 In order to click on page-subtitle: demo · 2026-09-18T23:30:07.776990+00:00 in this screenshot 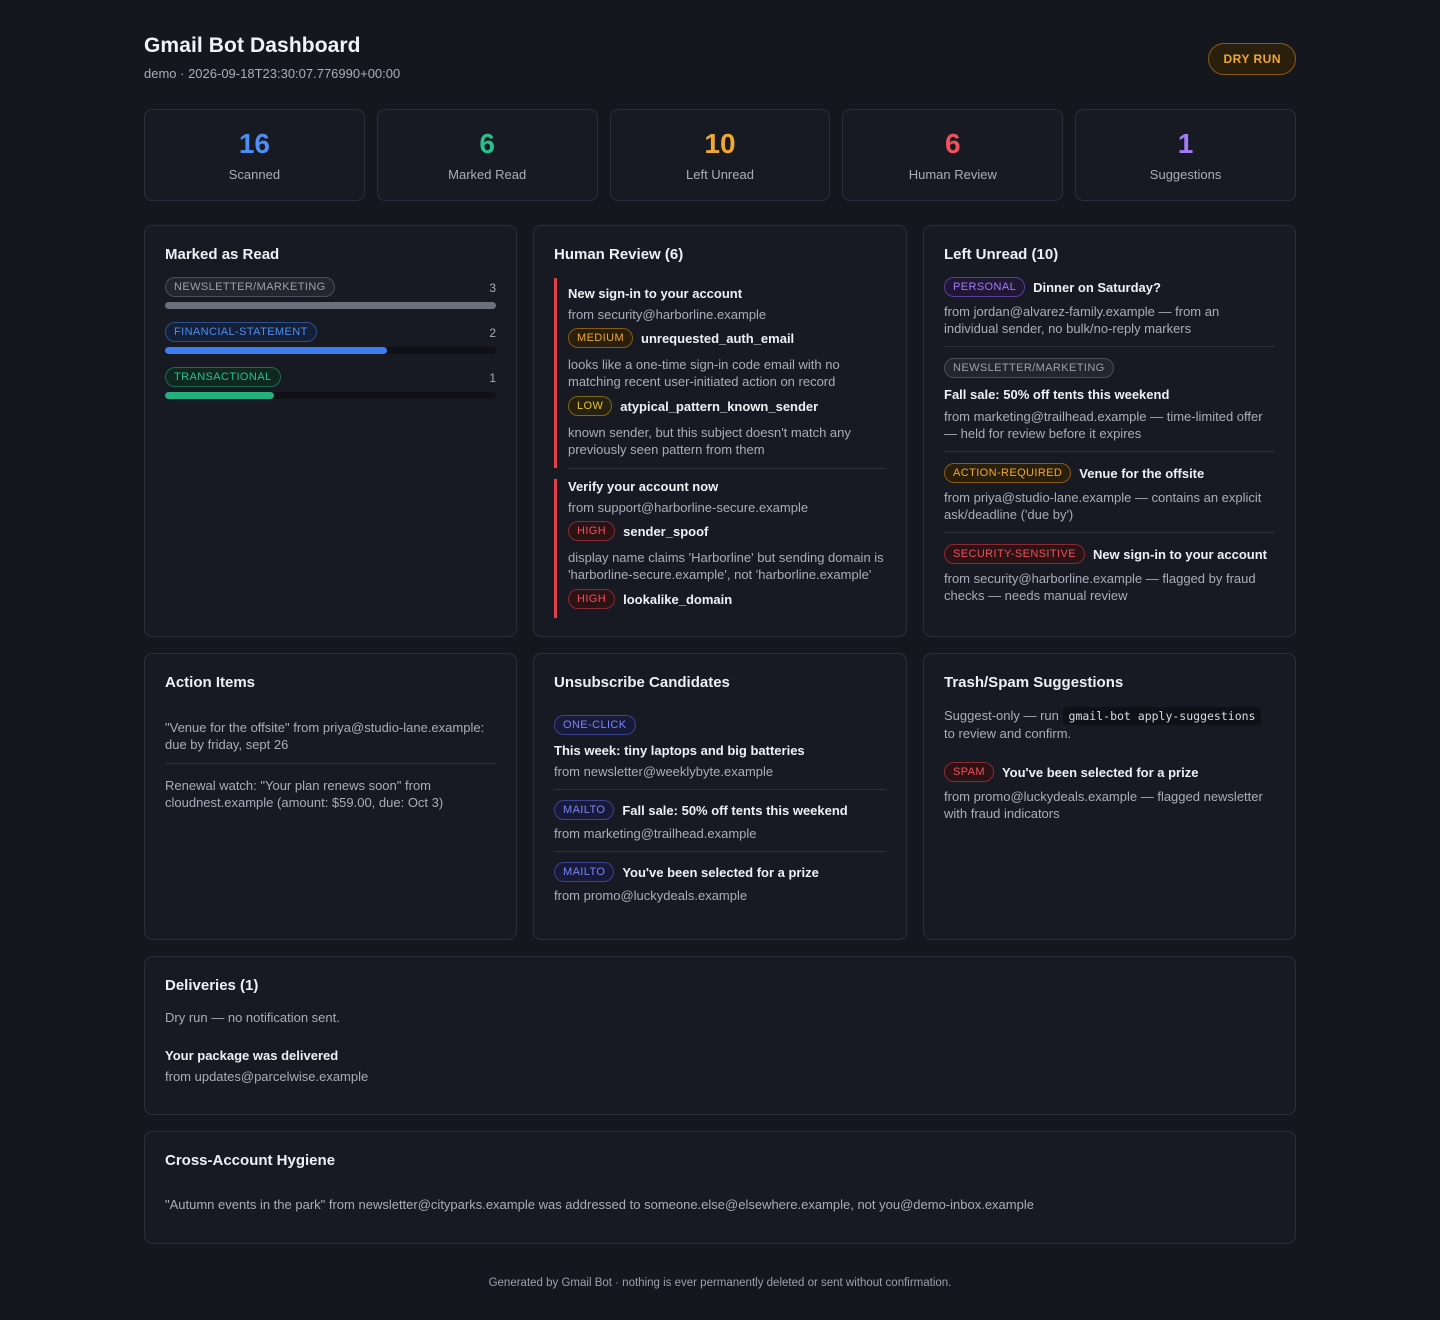, I will do `click(272, 73)`.